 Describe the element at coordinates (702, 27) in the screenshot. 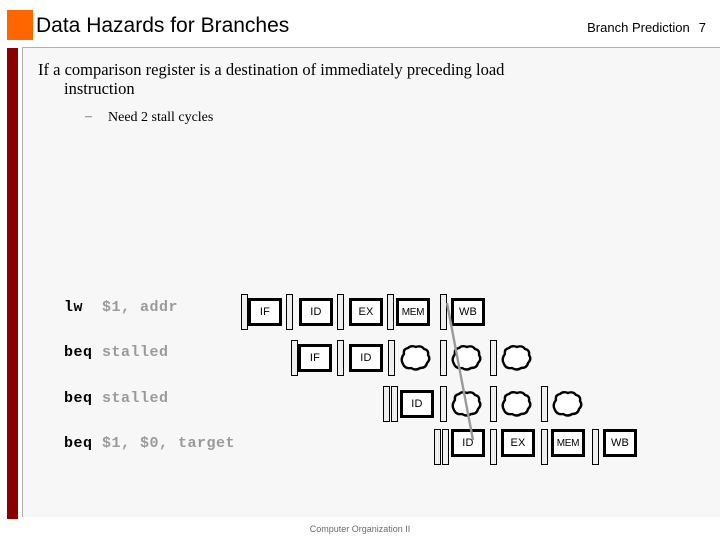

I see `slide-number: 7` at that location.